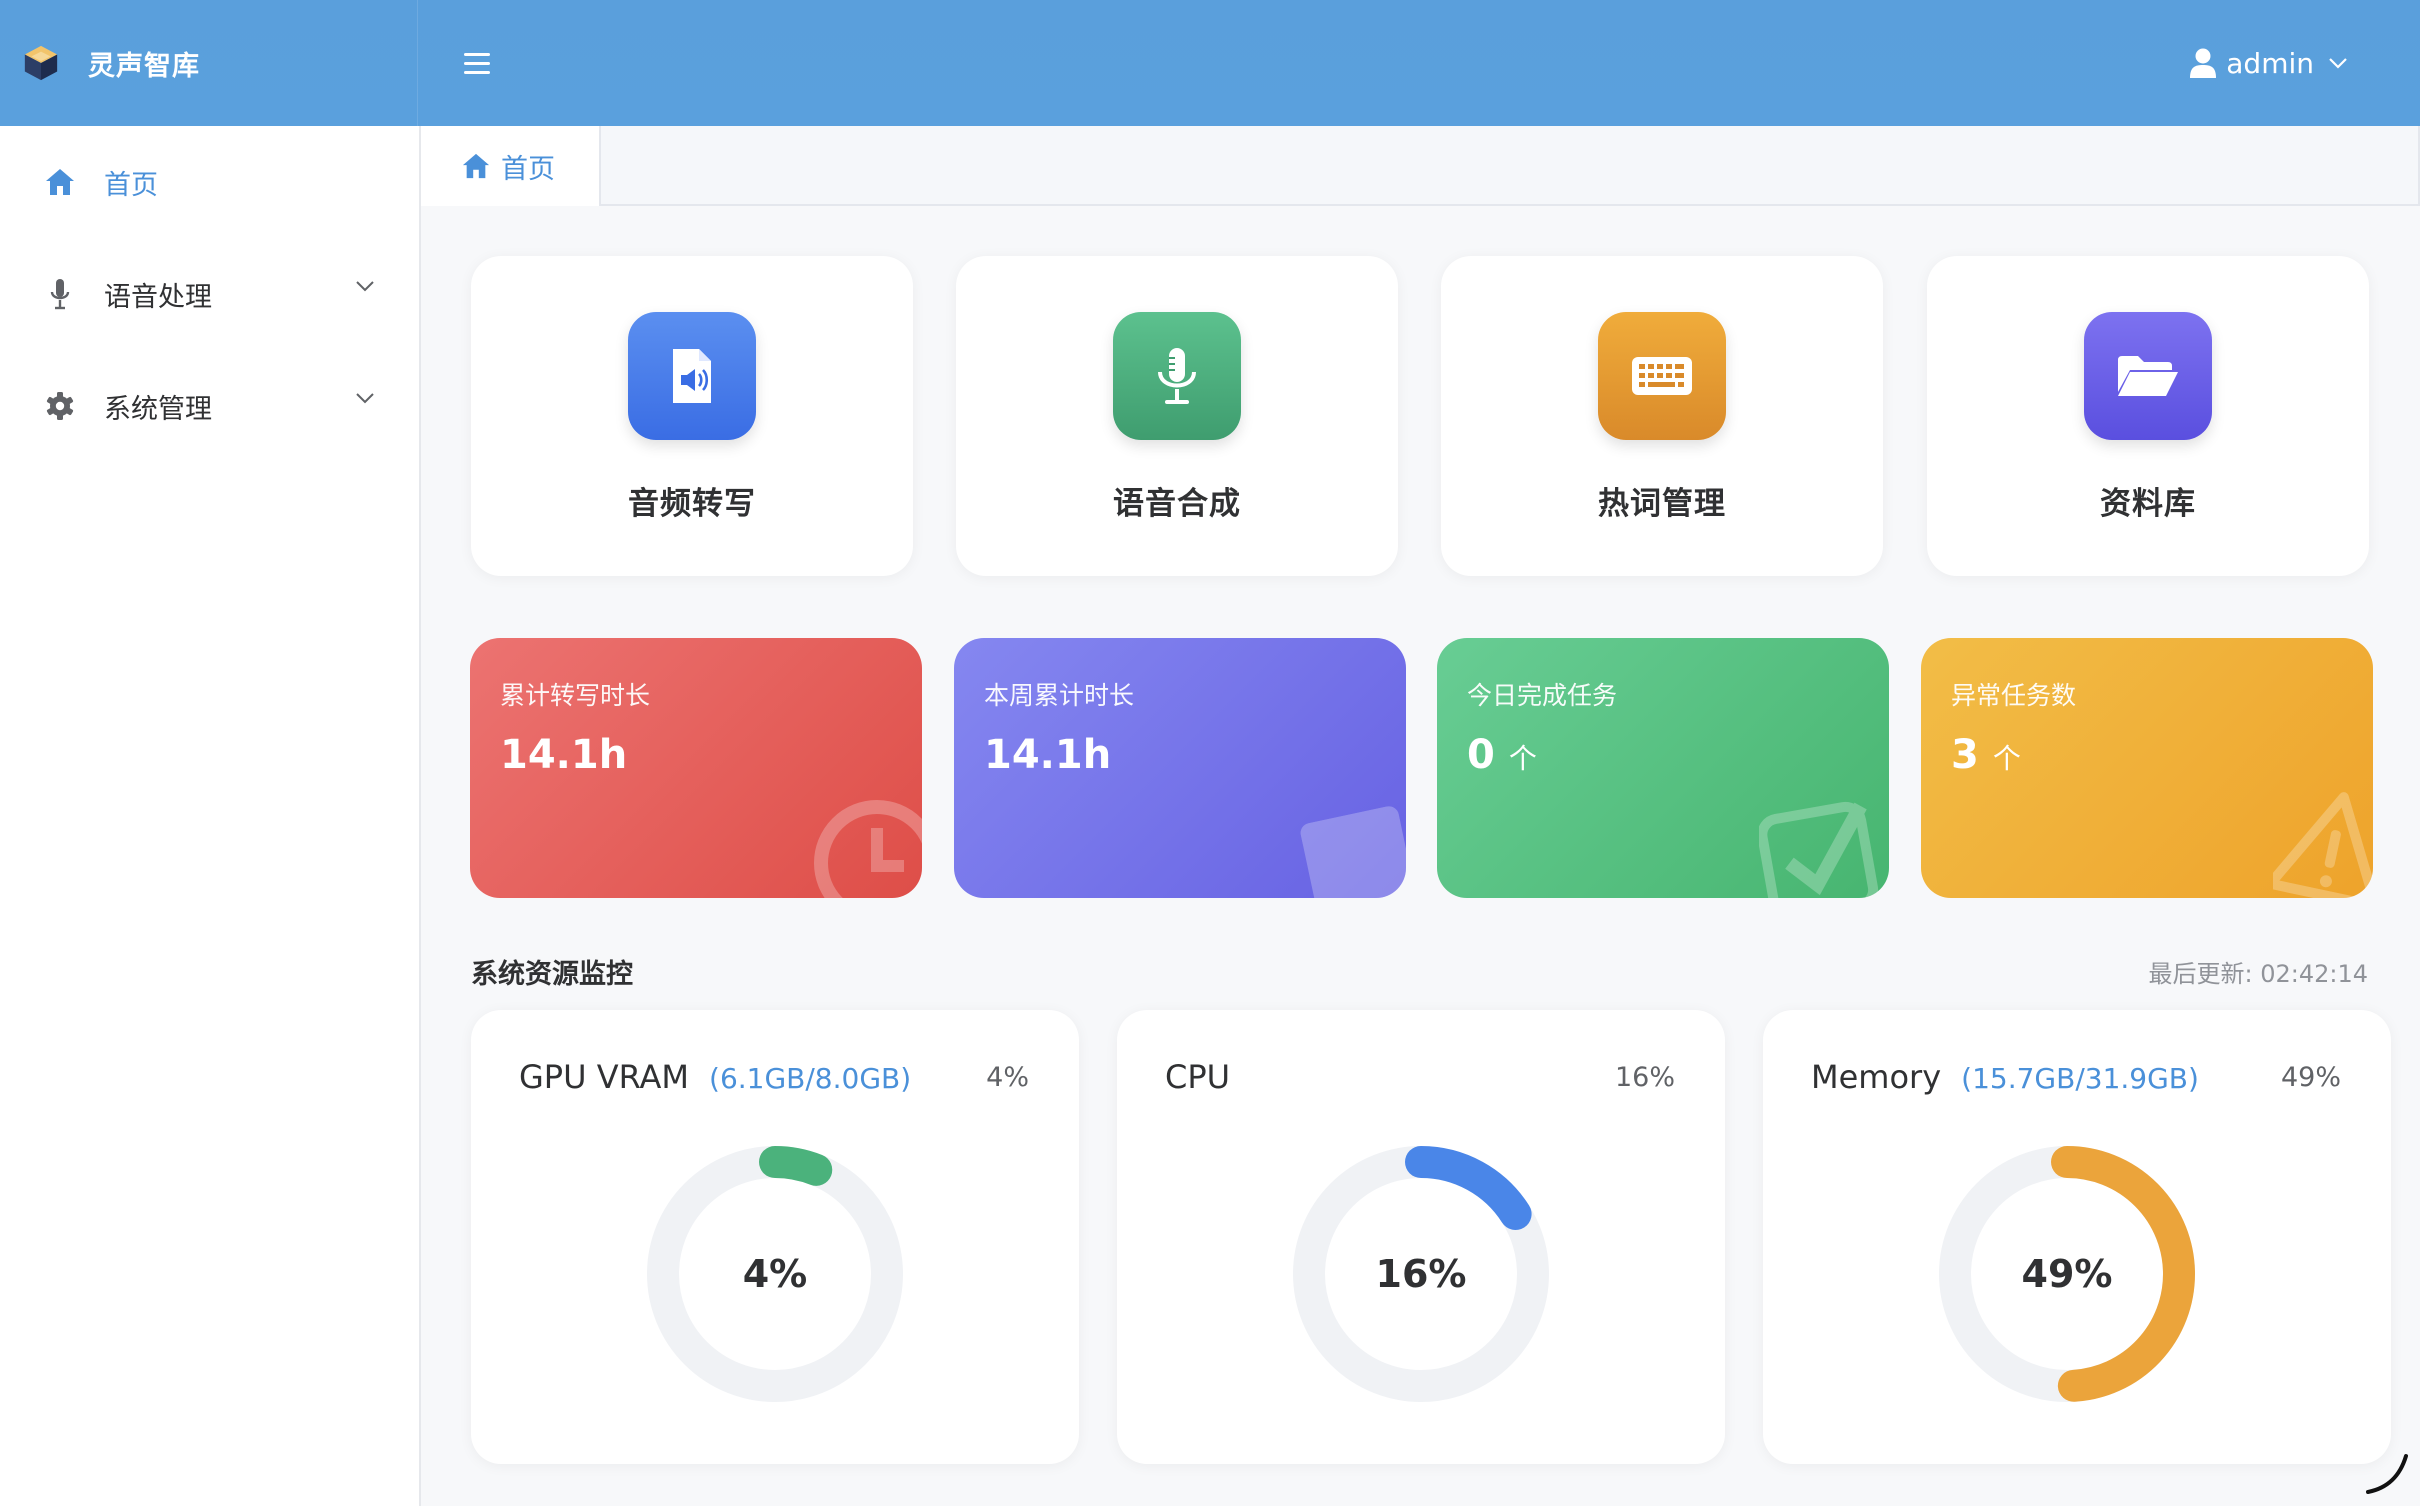  Describe the element at coordinates (1421, 1274) in the screenshot. I see `ring-percent-label: 16%` at that location.